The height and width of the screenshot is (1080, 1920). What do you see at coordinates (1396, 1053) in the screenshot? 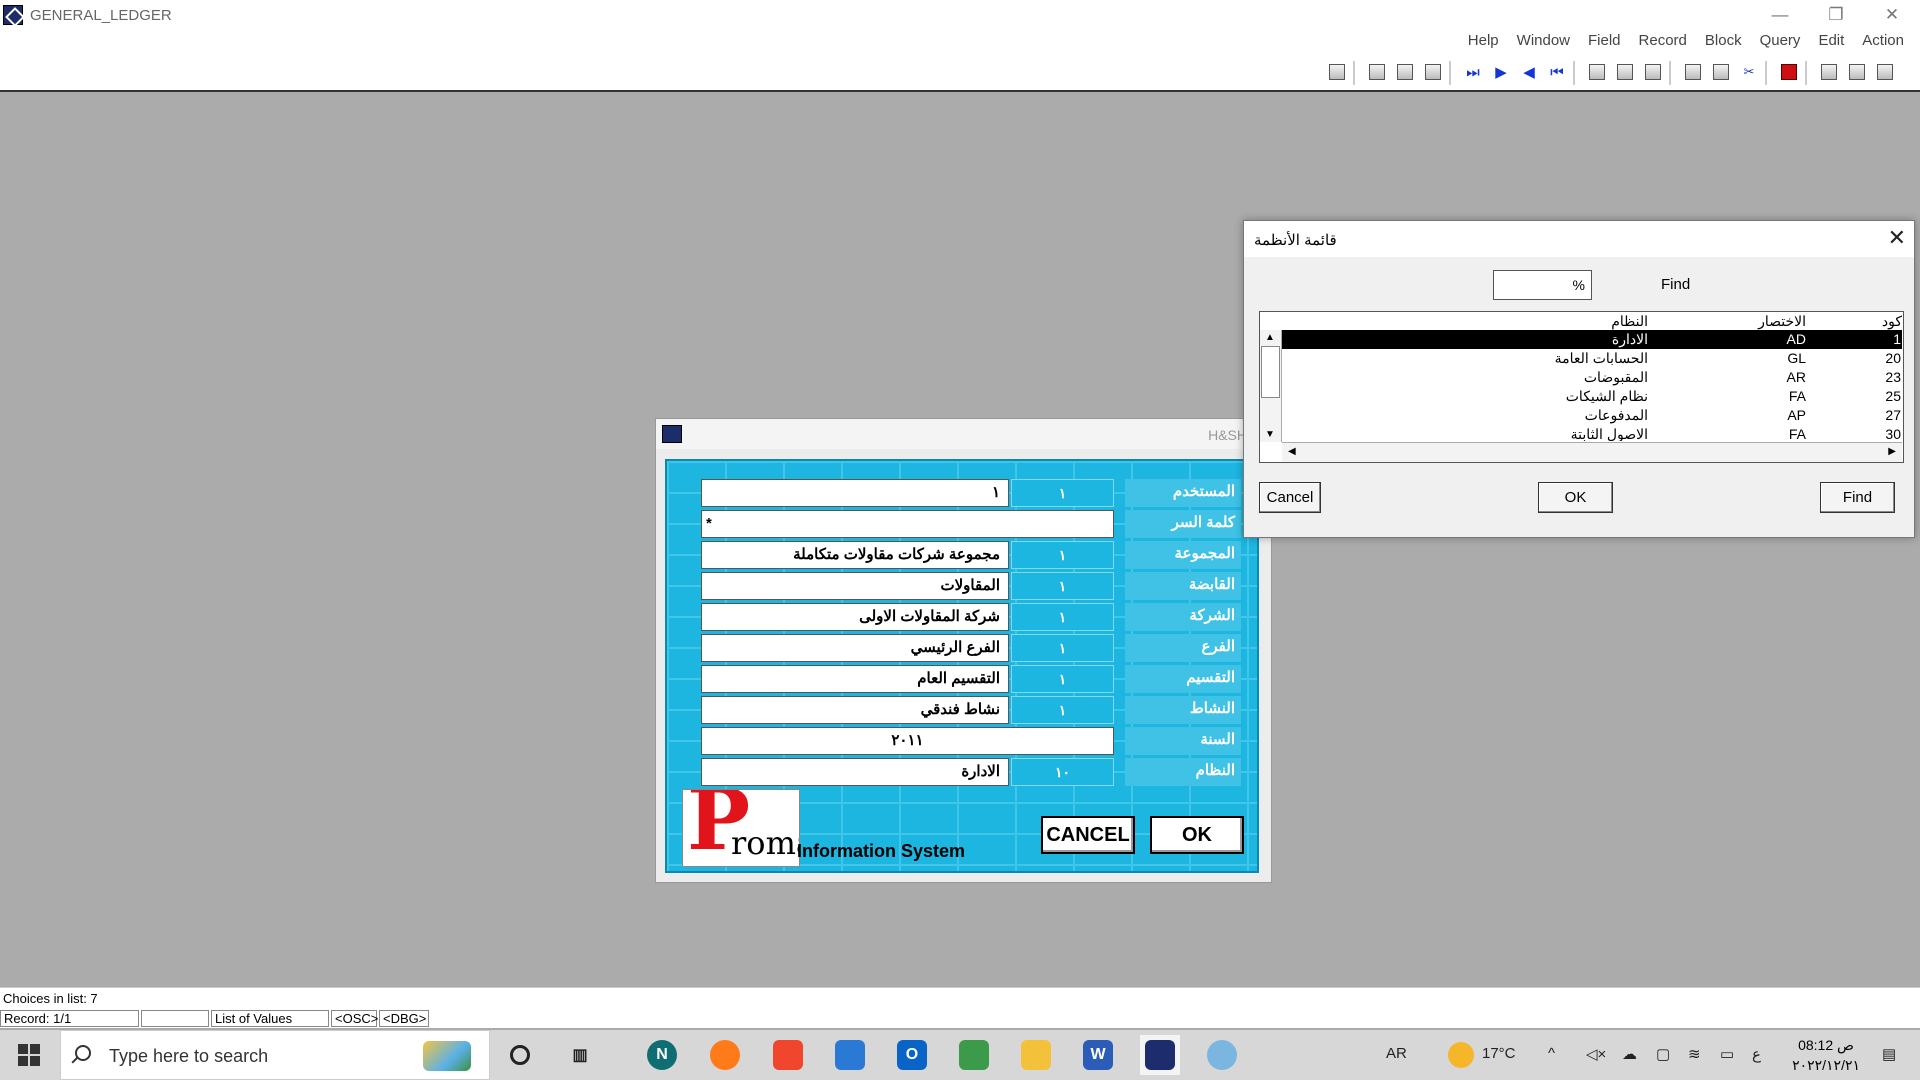
I see `language-indicator: AR` at bounding box center [1396, 1053].